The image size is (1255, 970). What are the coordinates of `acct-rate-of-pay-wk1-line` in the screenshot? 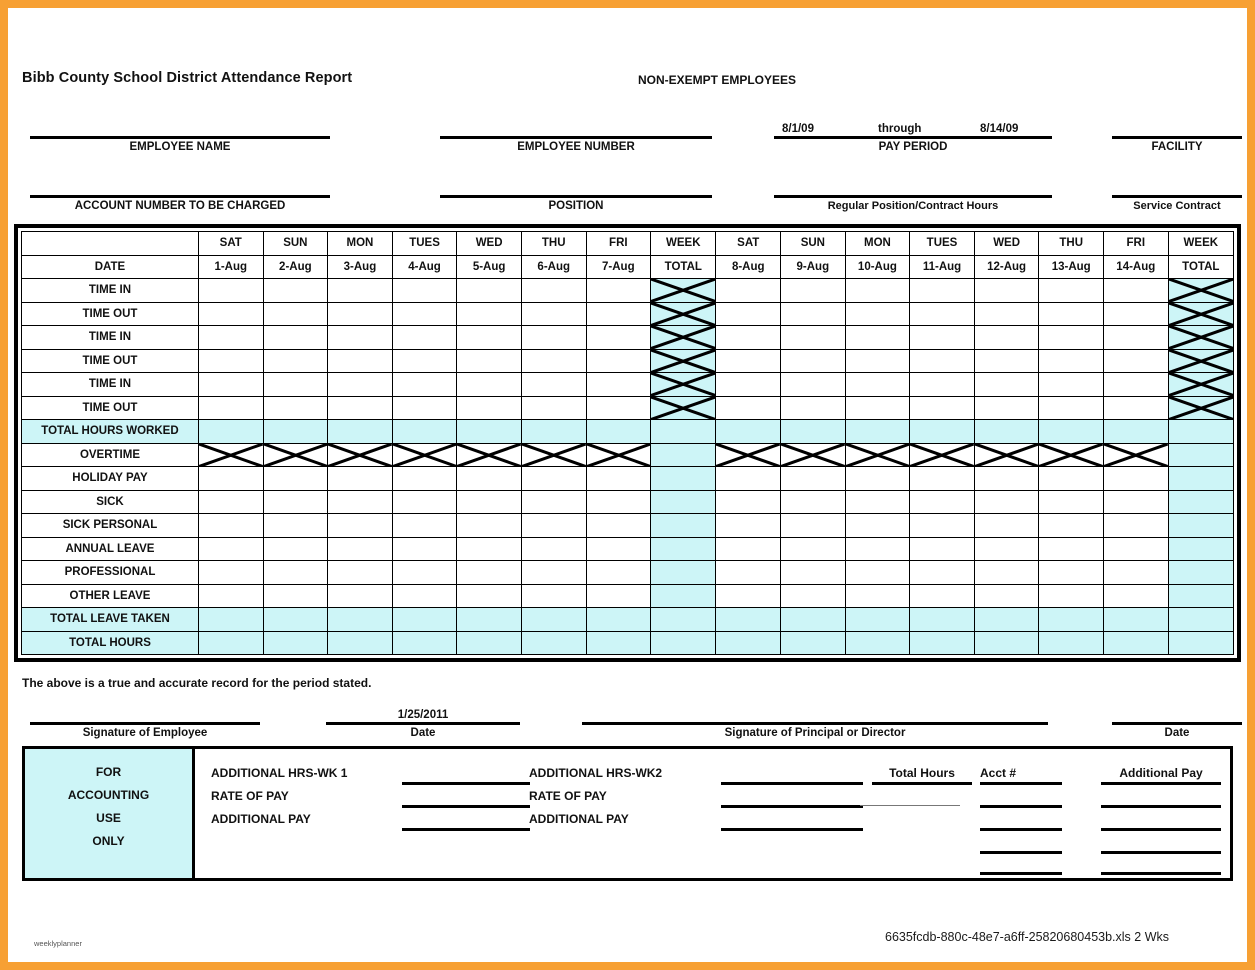 It's located at (466, 806).